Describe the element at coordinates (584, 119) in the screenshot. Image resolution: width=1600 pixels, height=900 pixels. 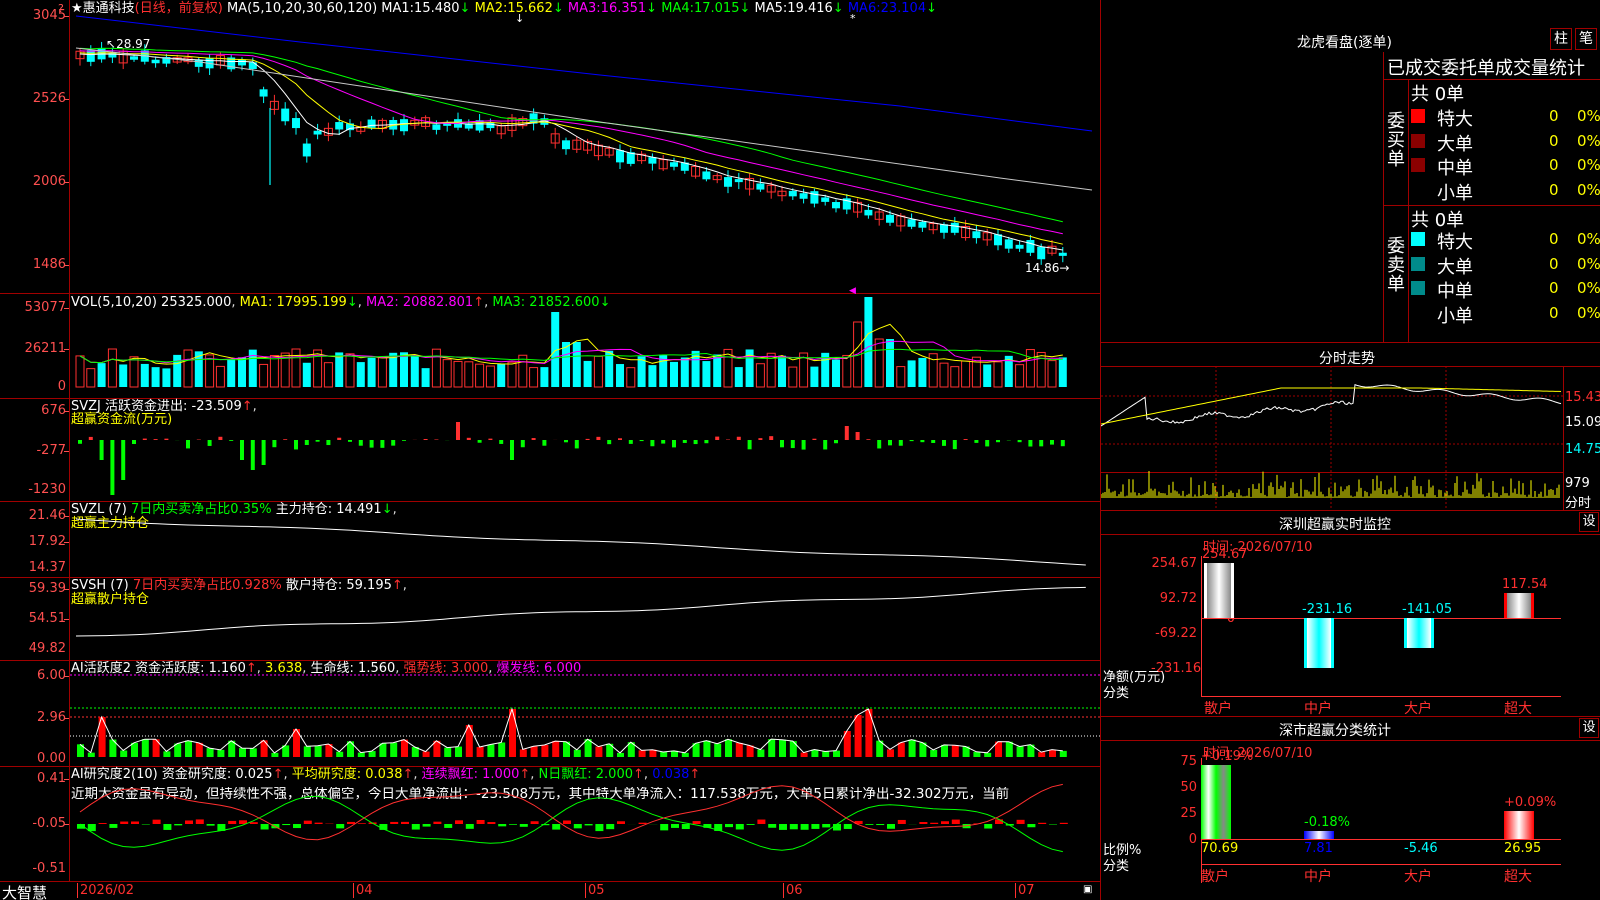
I see `ma-line` at that location.